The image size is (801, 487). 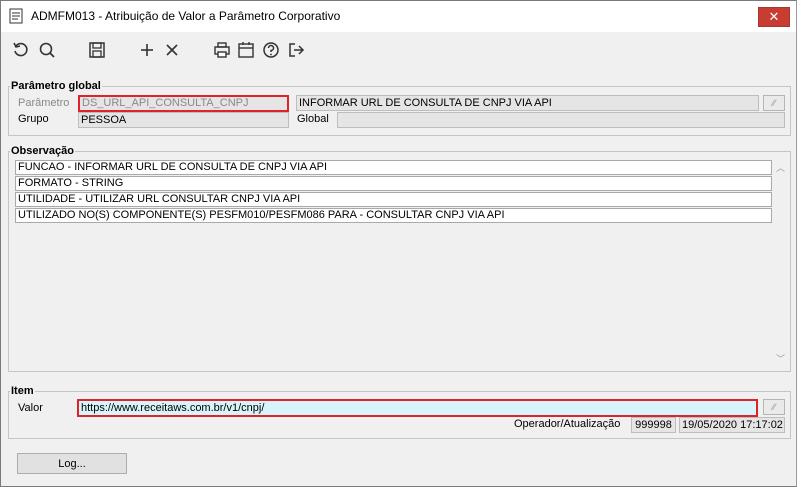 I want to click on close-icon: ✕, so click(x=774, y=16).